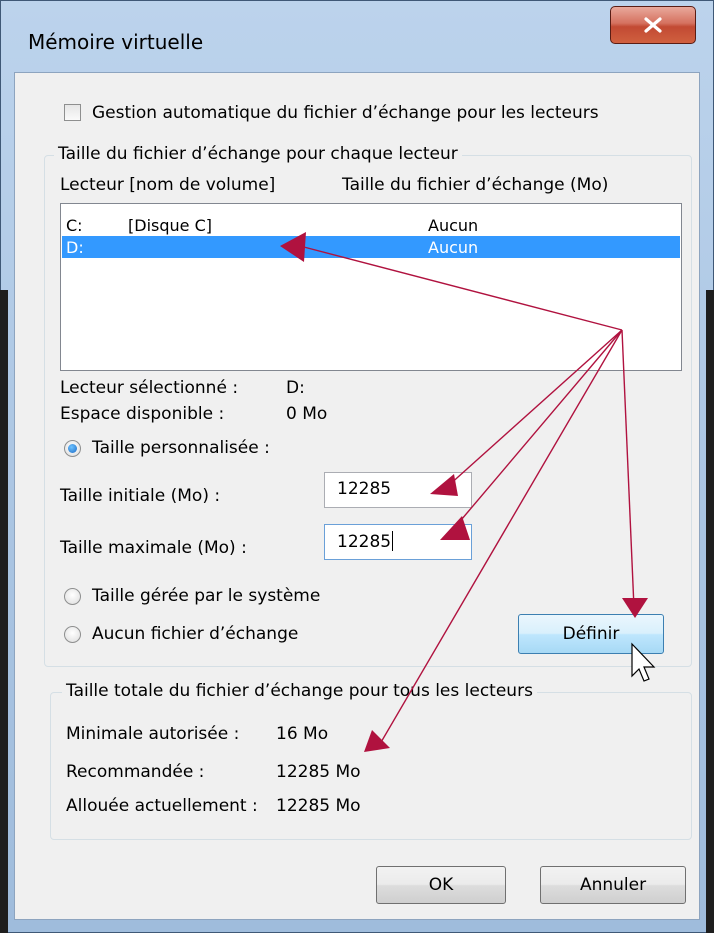 This screenshot has width=714, height=933. What do you see at coordinates (181, 448) in the screenshot?
I see `custom-size-label: Taille personnalisée :` at bounding box center [181, 448].